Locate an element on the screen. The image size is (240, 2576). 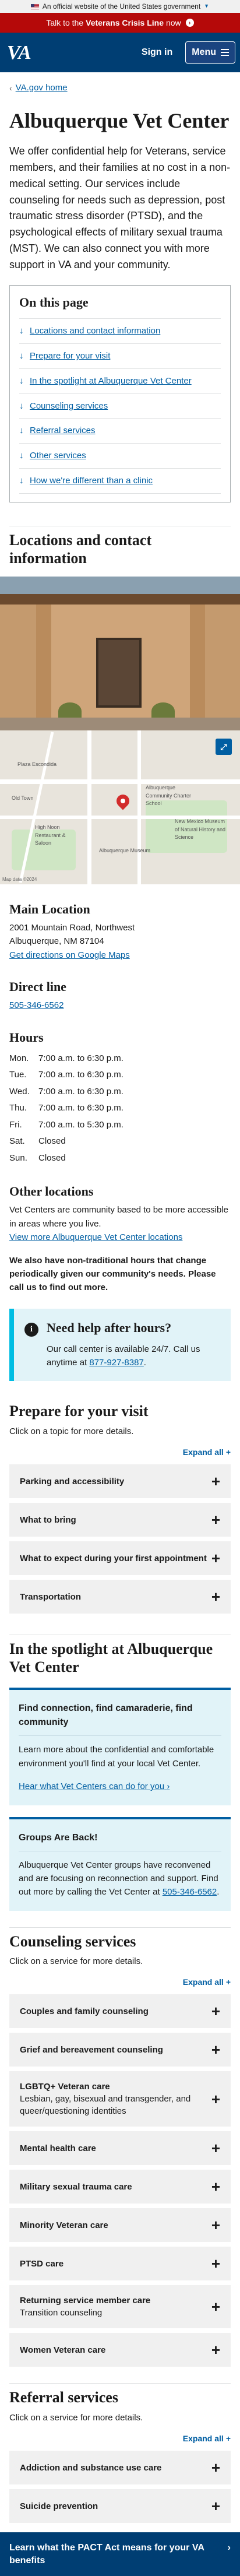
hours-heading: Hours is located at coordinates (26, 1037).